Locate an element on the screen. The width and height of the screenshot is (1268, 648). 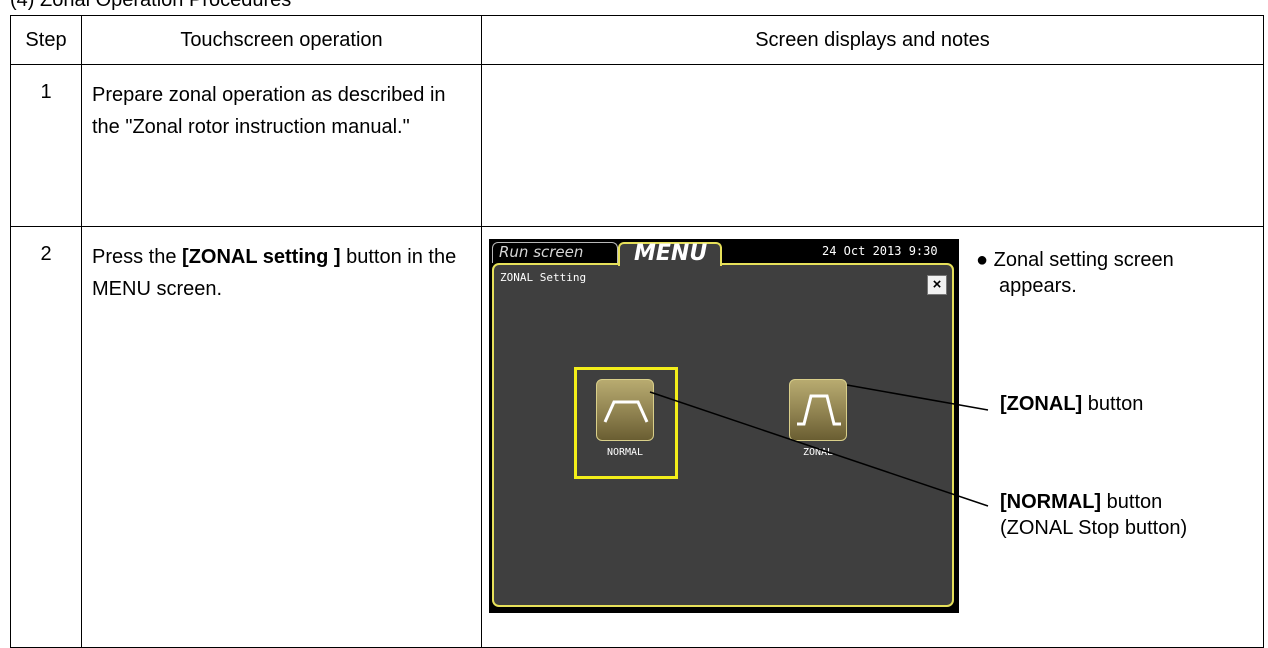
tab-menu: MENU is located at coordinates (670, 254).